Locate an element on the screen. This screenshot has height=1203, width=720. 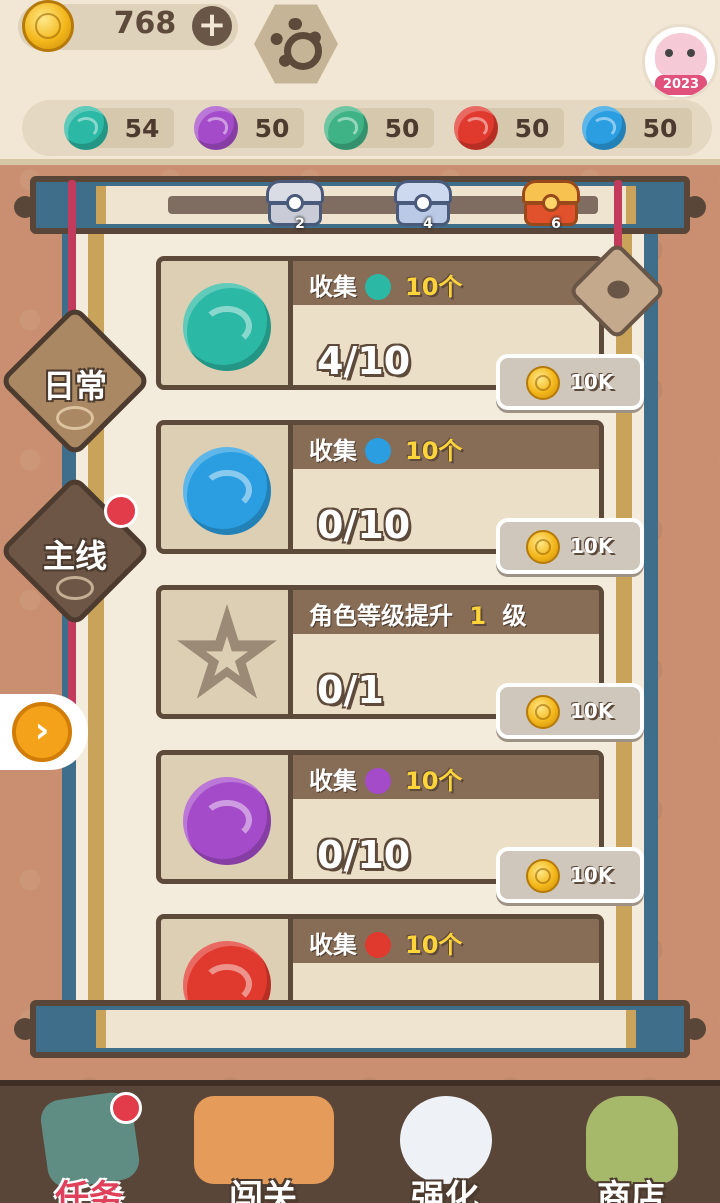
avatar-button: 2023 is located at coordinates (680, 62).